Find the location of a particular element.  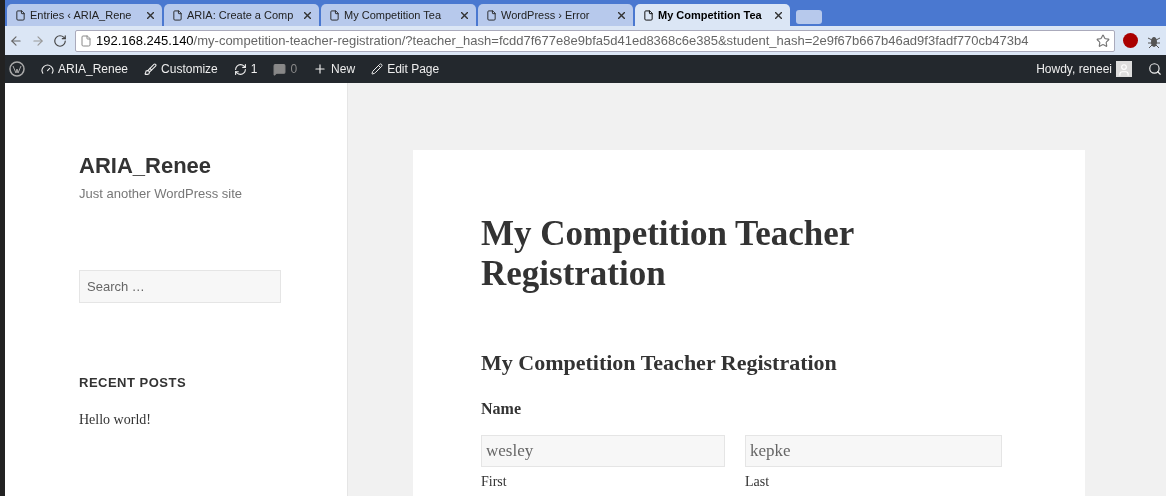

refresh-icon is located at coordinates (240, 69).